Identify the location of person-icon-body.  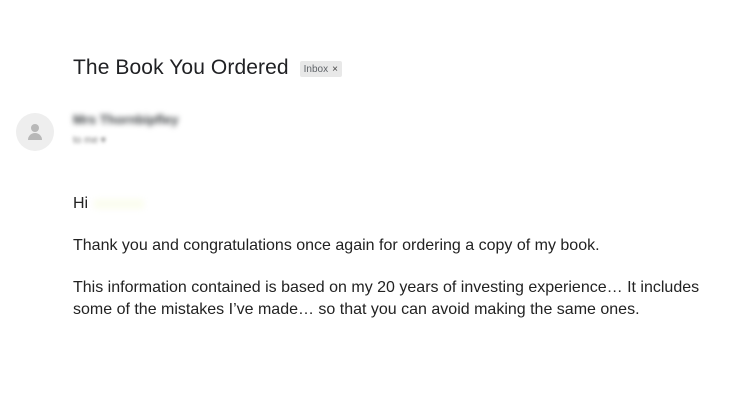
(35, 136).